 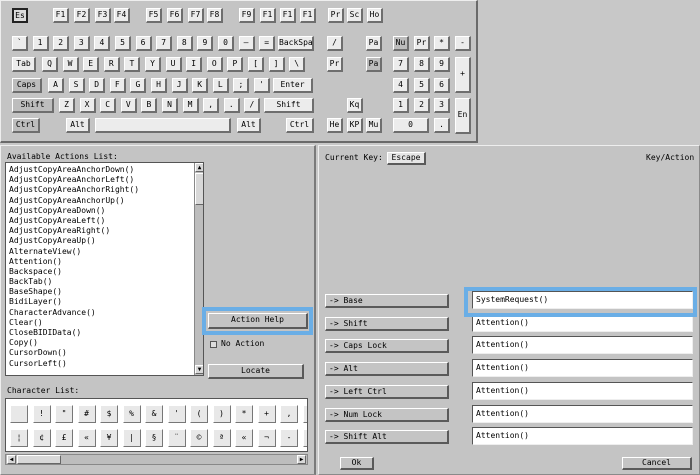 What do you see at coordinates (56, 85) in the screenshot?
I see `key-row3-1: A` at bounding box center [56, 85].